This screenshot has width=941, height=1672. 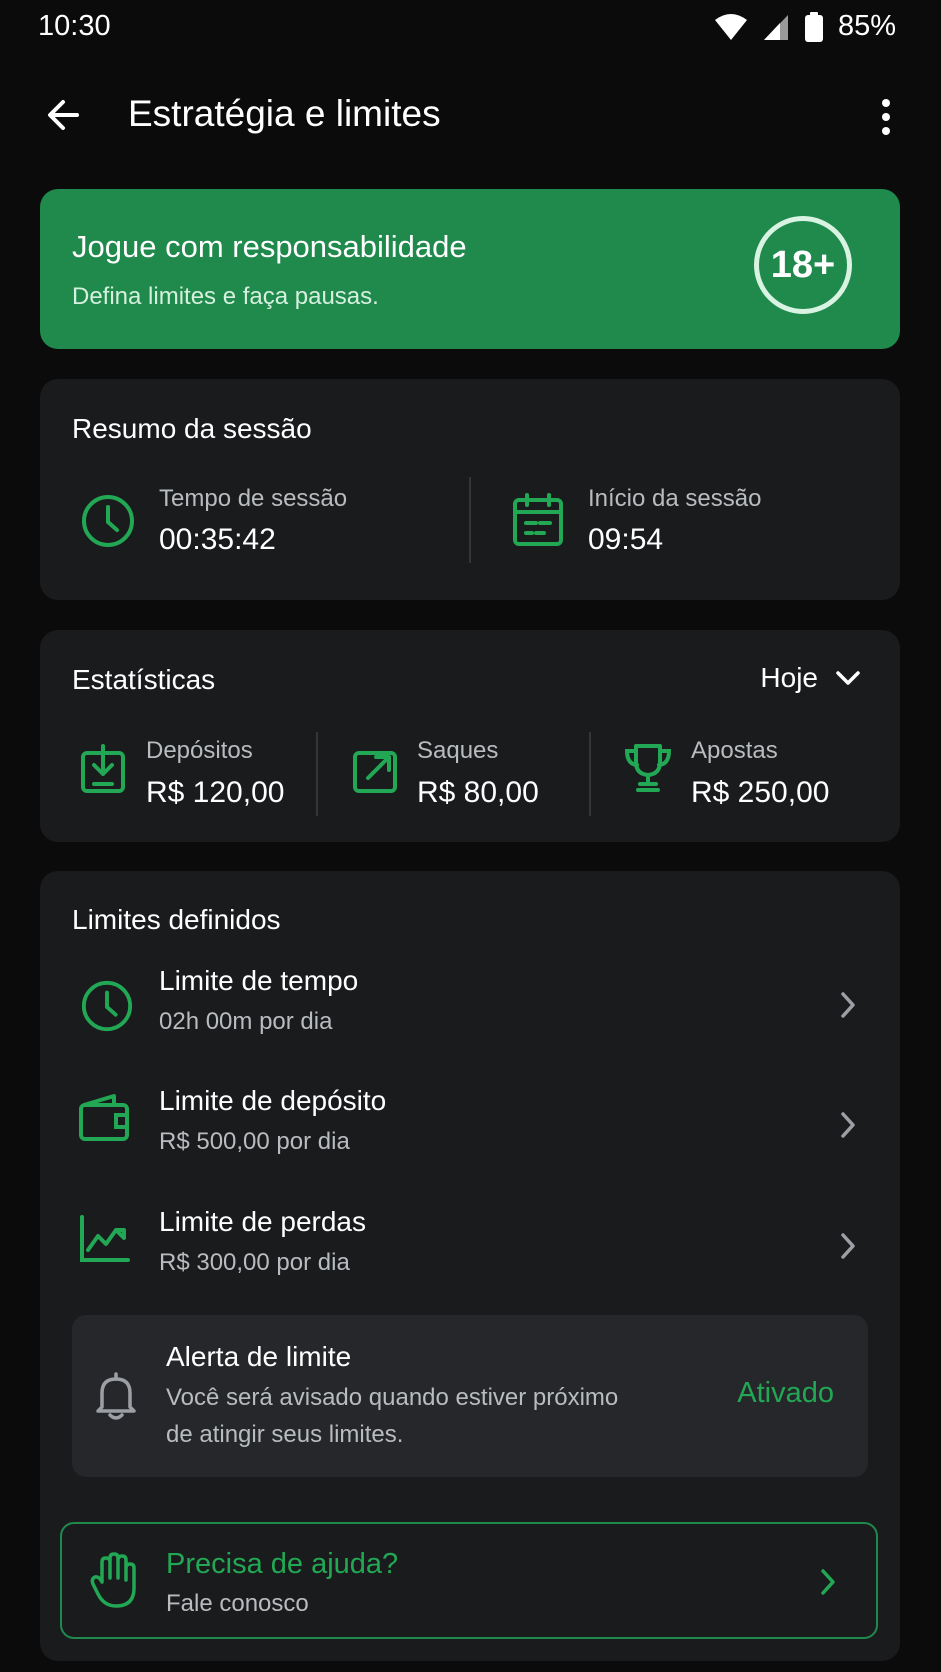 What do you see at coordinates (813, 26) in the screenshot?
I see `battery-icon` at bounding box center [813, 26].